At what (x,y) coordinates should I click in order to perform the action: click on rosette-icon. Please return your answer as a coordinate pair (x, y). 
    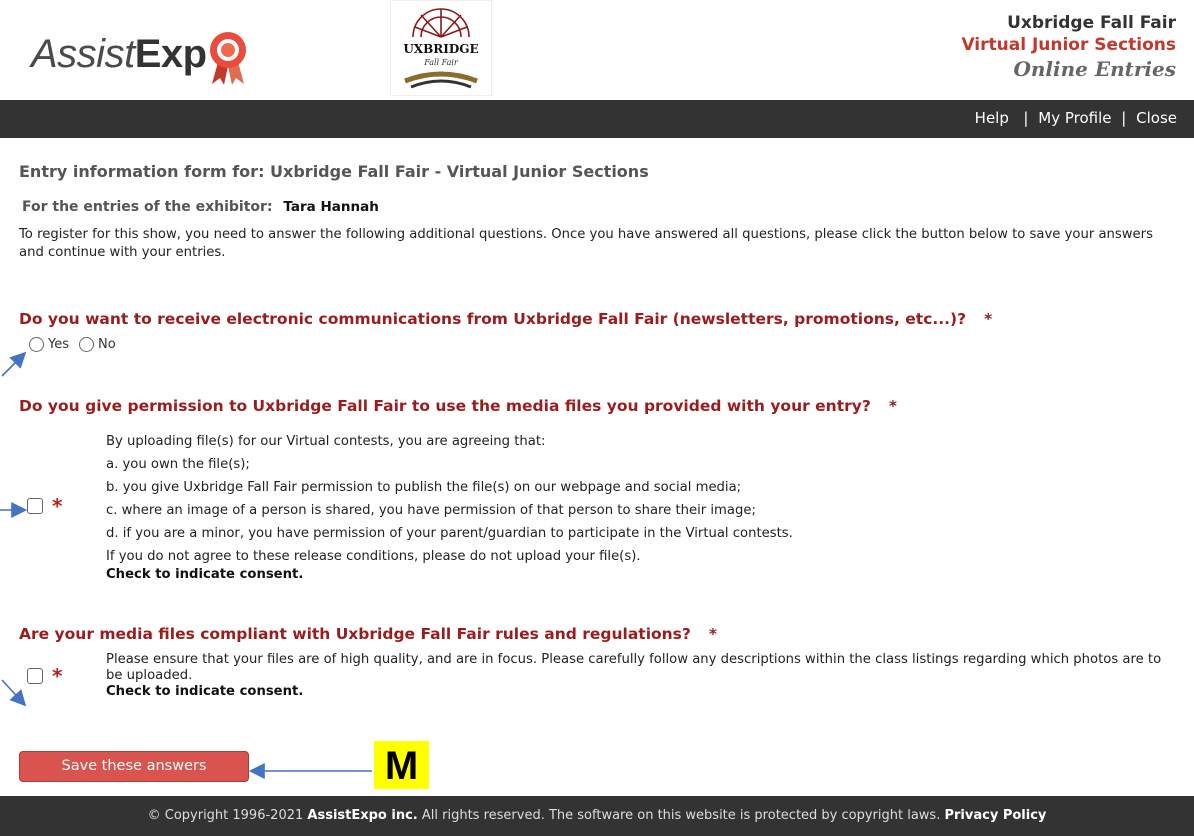
    Looking at the image, I should click on (227, 58).